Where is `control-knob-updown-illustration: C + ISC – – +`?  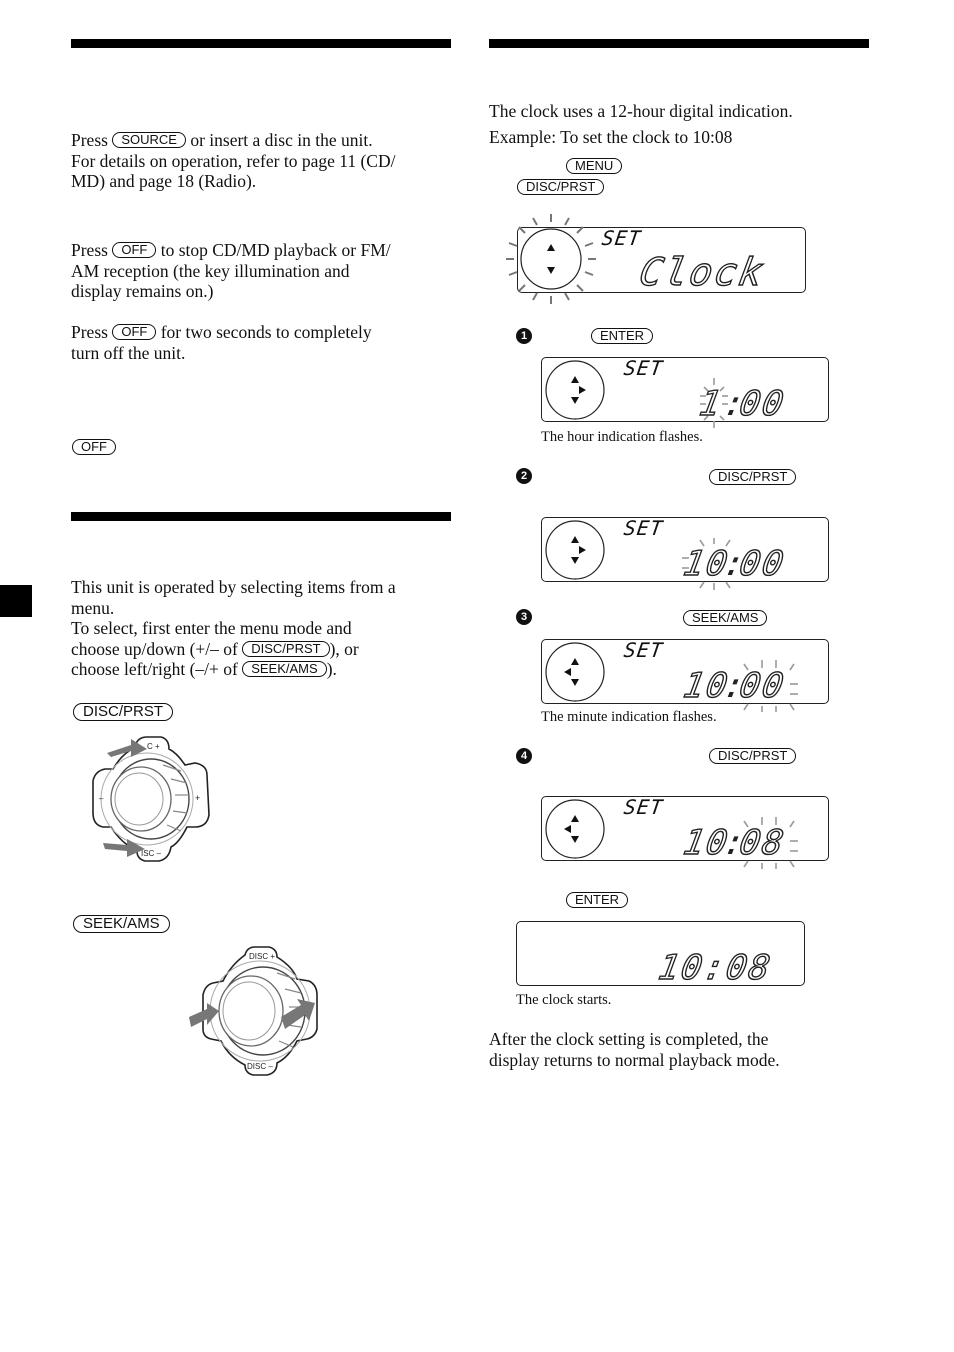 control-knob-updown-illustration: C + ISC – – + is located at coordinates (151, 799).